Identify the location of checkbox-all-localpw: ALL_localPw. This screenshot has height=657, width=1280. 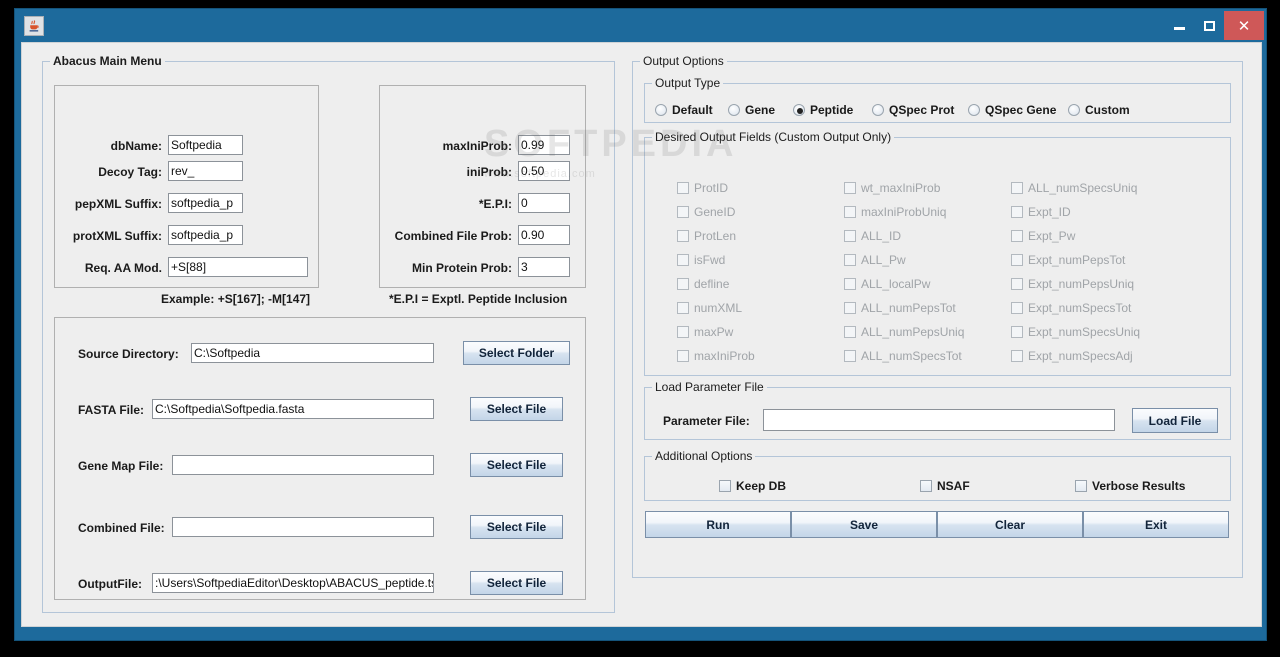
(887, 284).